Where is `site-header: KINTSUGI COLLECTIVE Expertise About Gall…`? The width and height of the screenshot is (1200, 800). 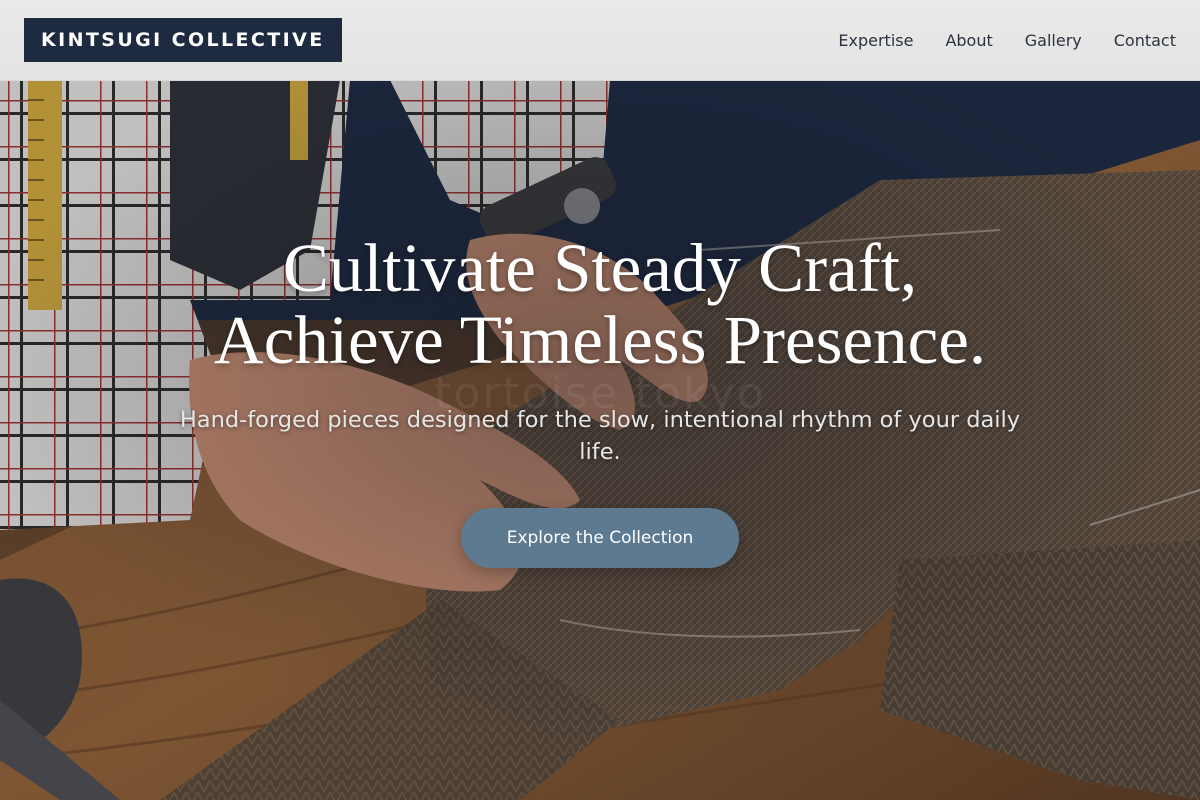 site-header: KINTSUGI COLLECTIVE Expertise About Gall… is located at coordinates (600, 40).